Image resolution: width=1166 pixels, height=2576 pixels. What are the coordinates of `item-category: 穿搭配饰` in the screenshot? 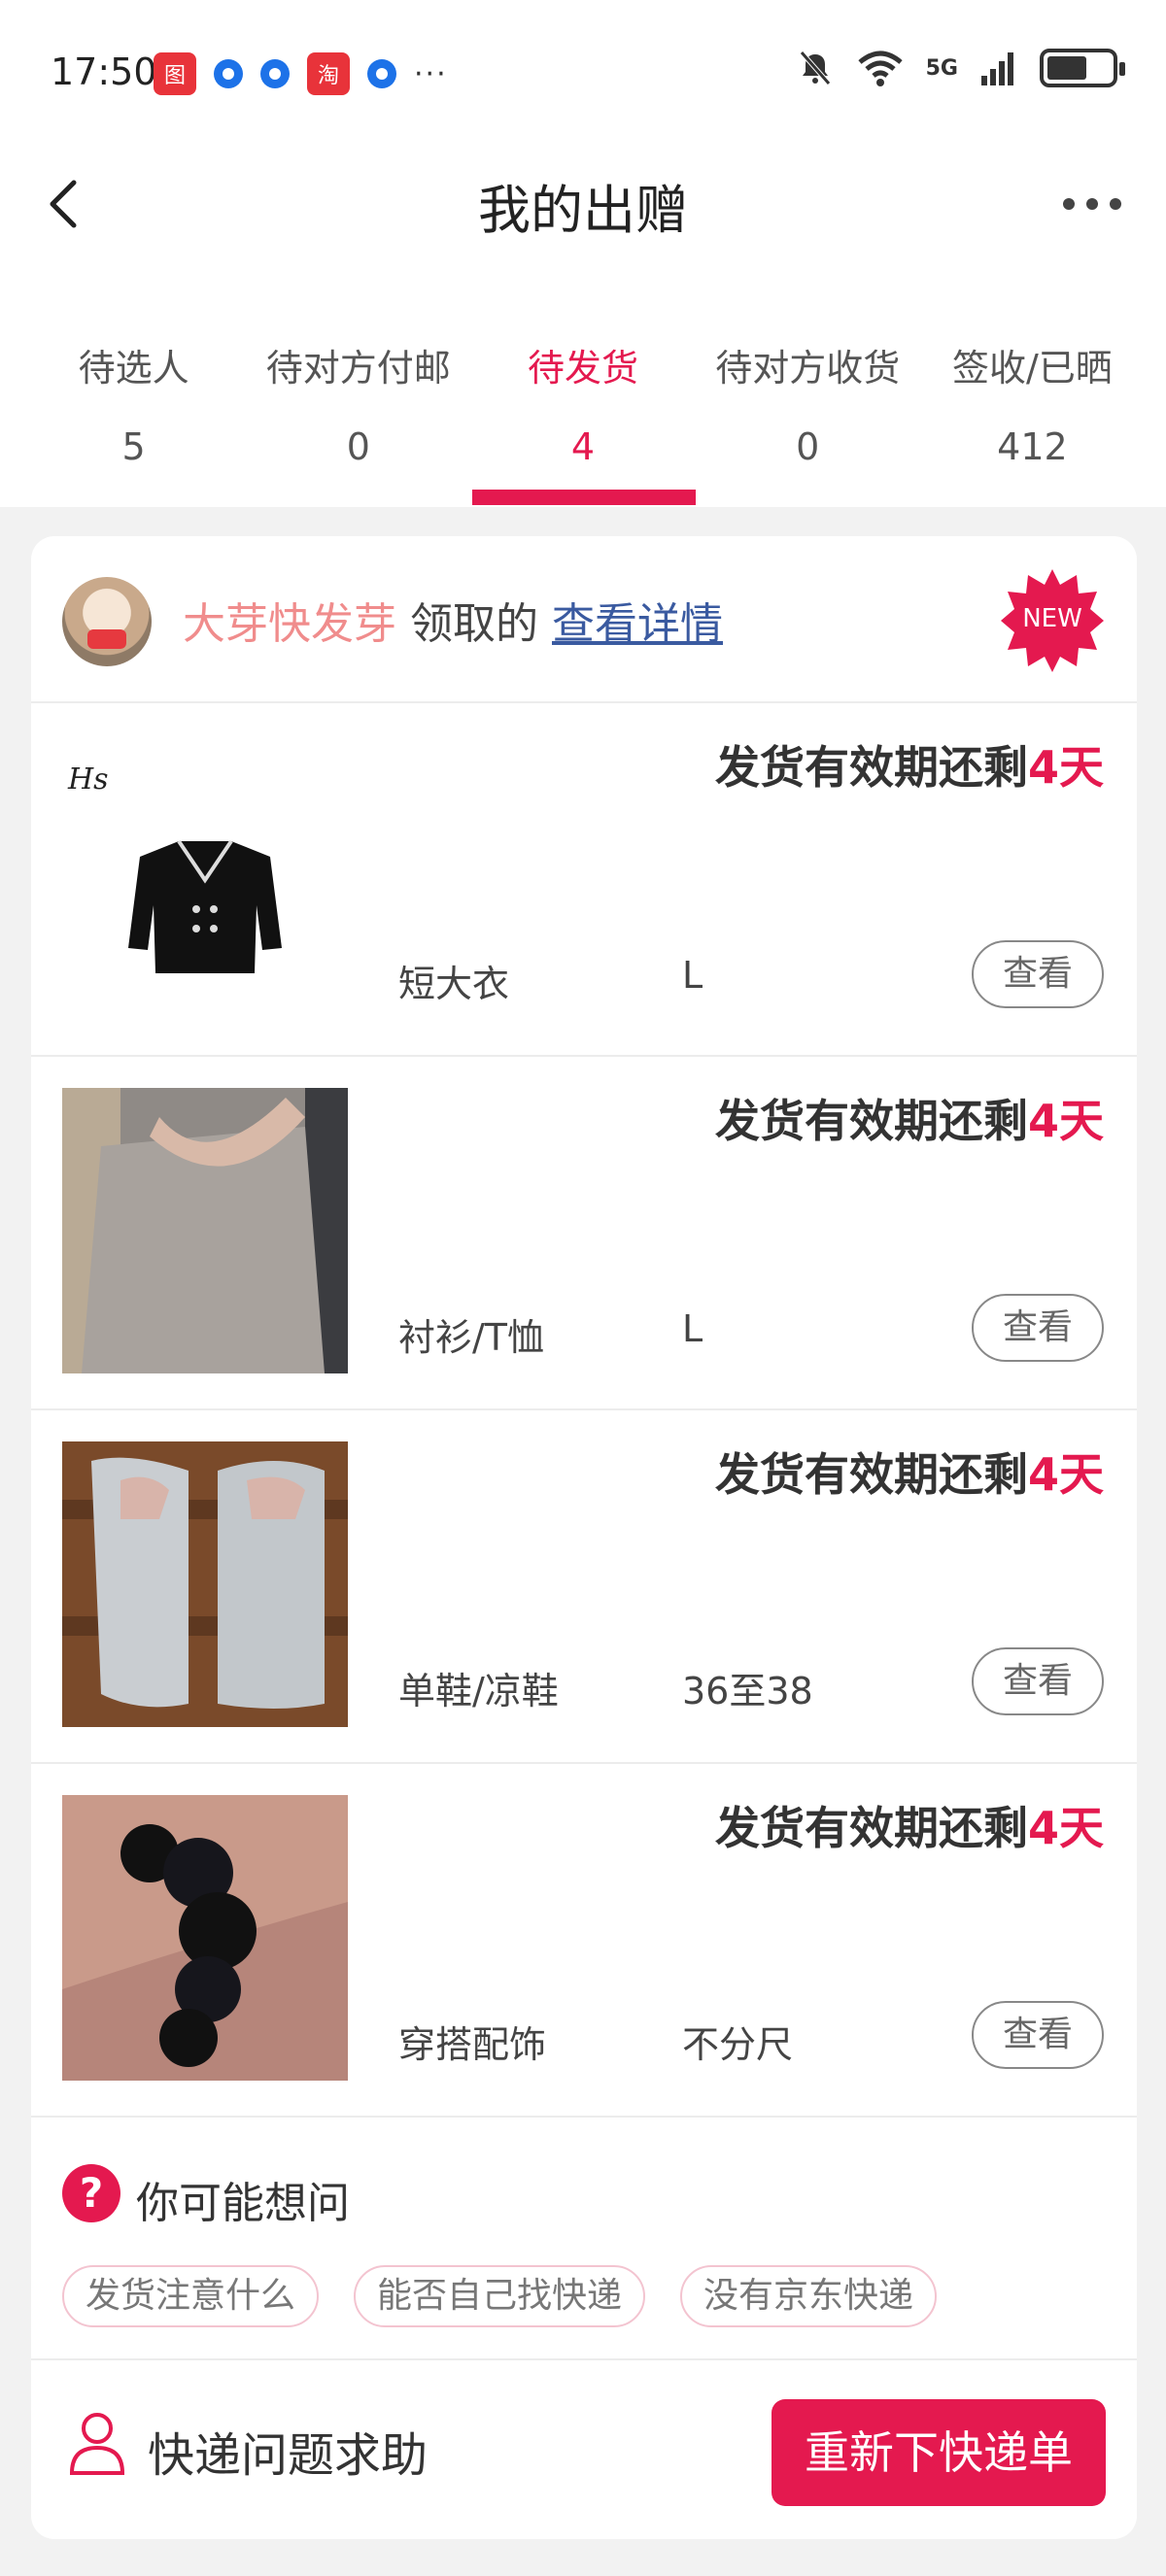 It's located at (472, 2045).